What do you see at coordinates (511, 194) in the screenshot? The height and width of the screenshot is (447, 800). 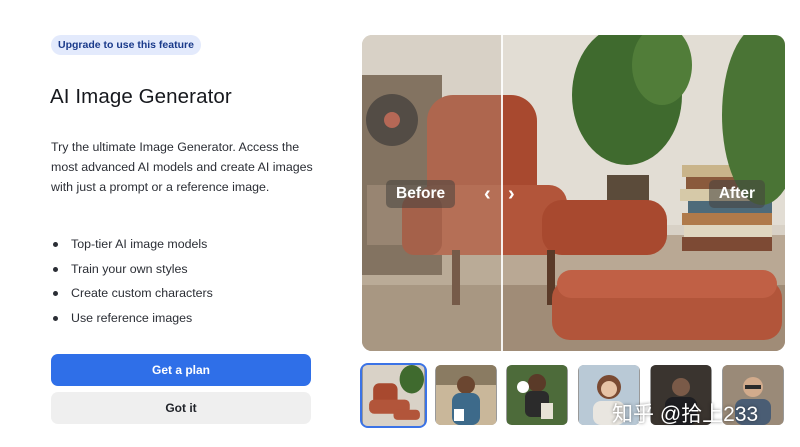 I see `chevron-right-icon: ›` at bounding box center [511, 194].